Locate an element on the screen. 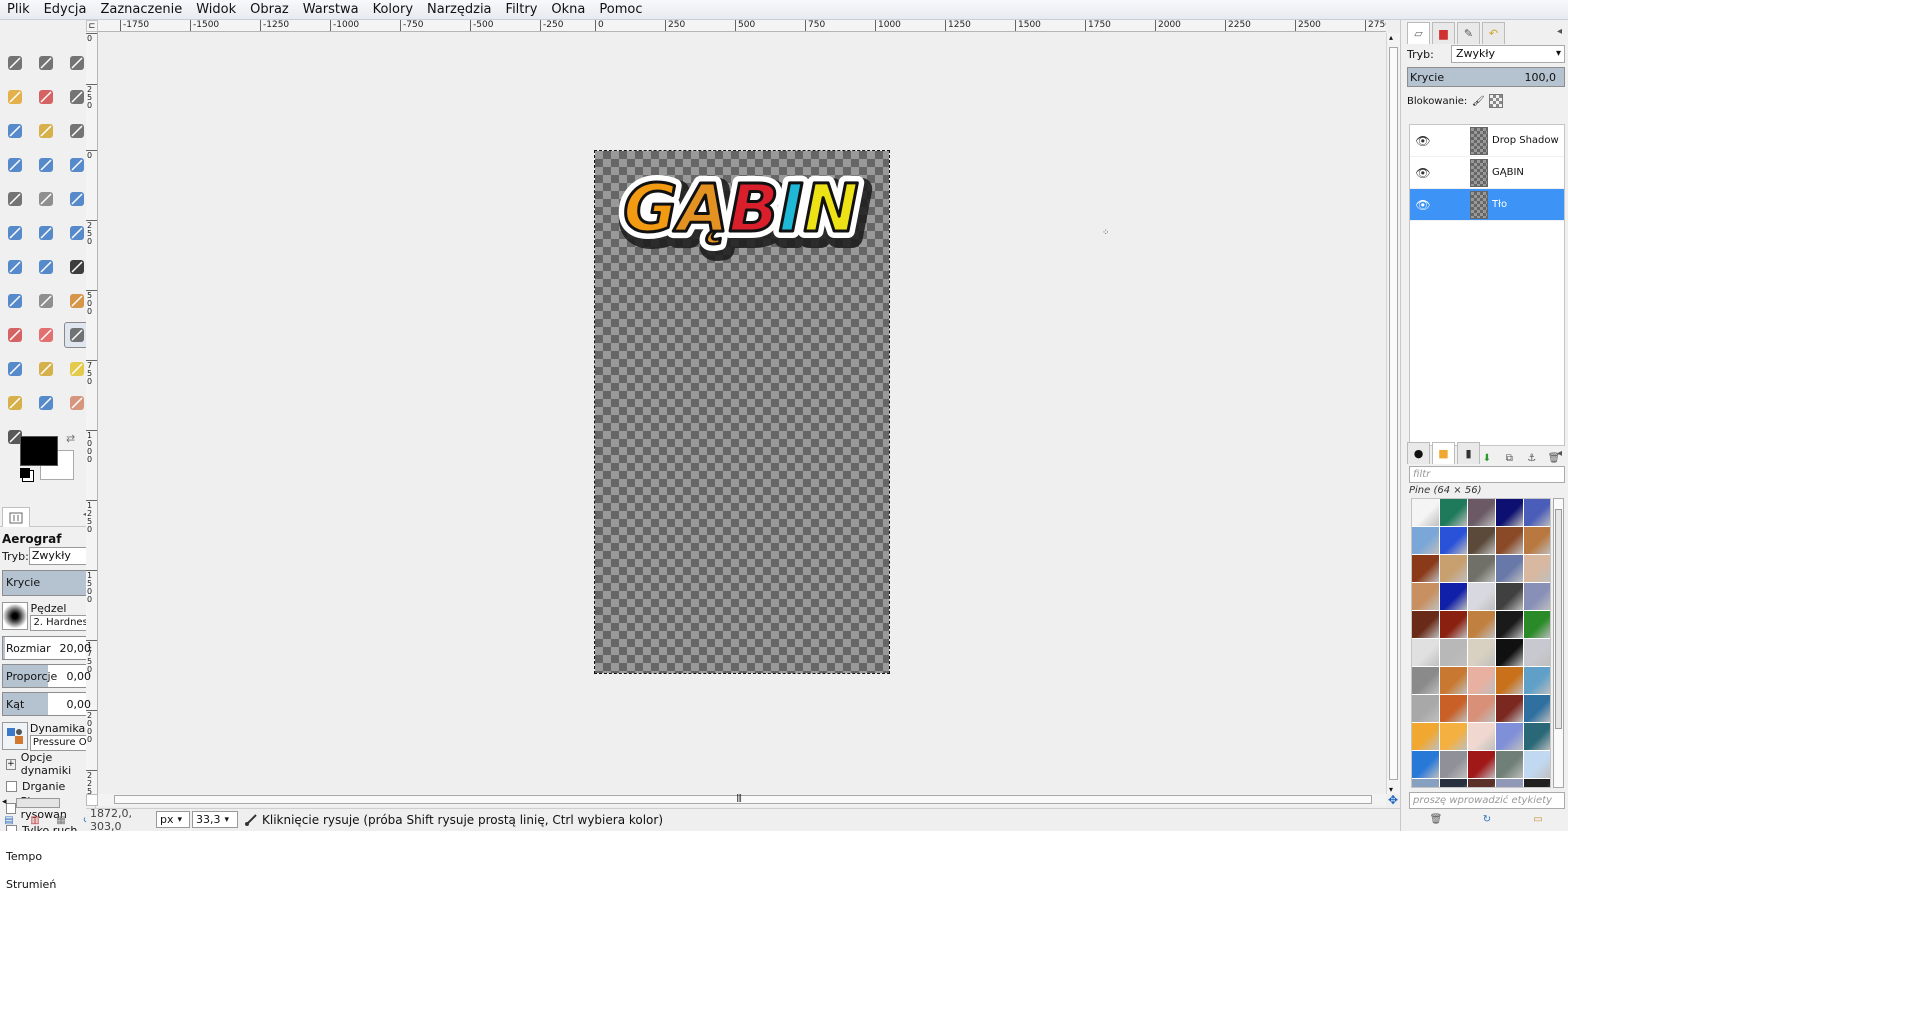 This screenshot has height=1017, width=1919. configure-tab-icon: ◂ is located at coordinates (1559, 453).